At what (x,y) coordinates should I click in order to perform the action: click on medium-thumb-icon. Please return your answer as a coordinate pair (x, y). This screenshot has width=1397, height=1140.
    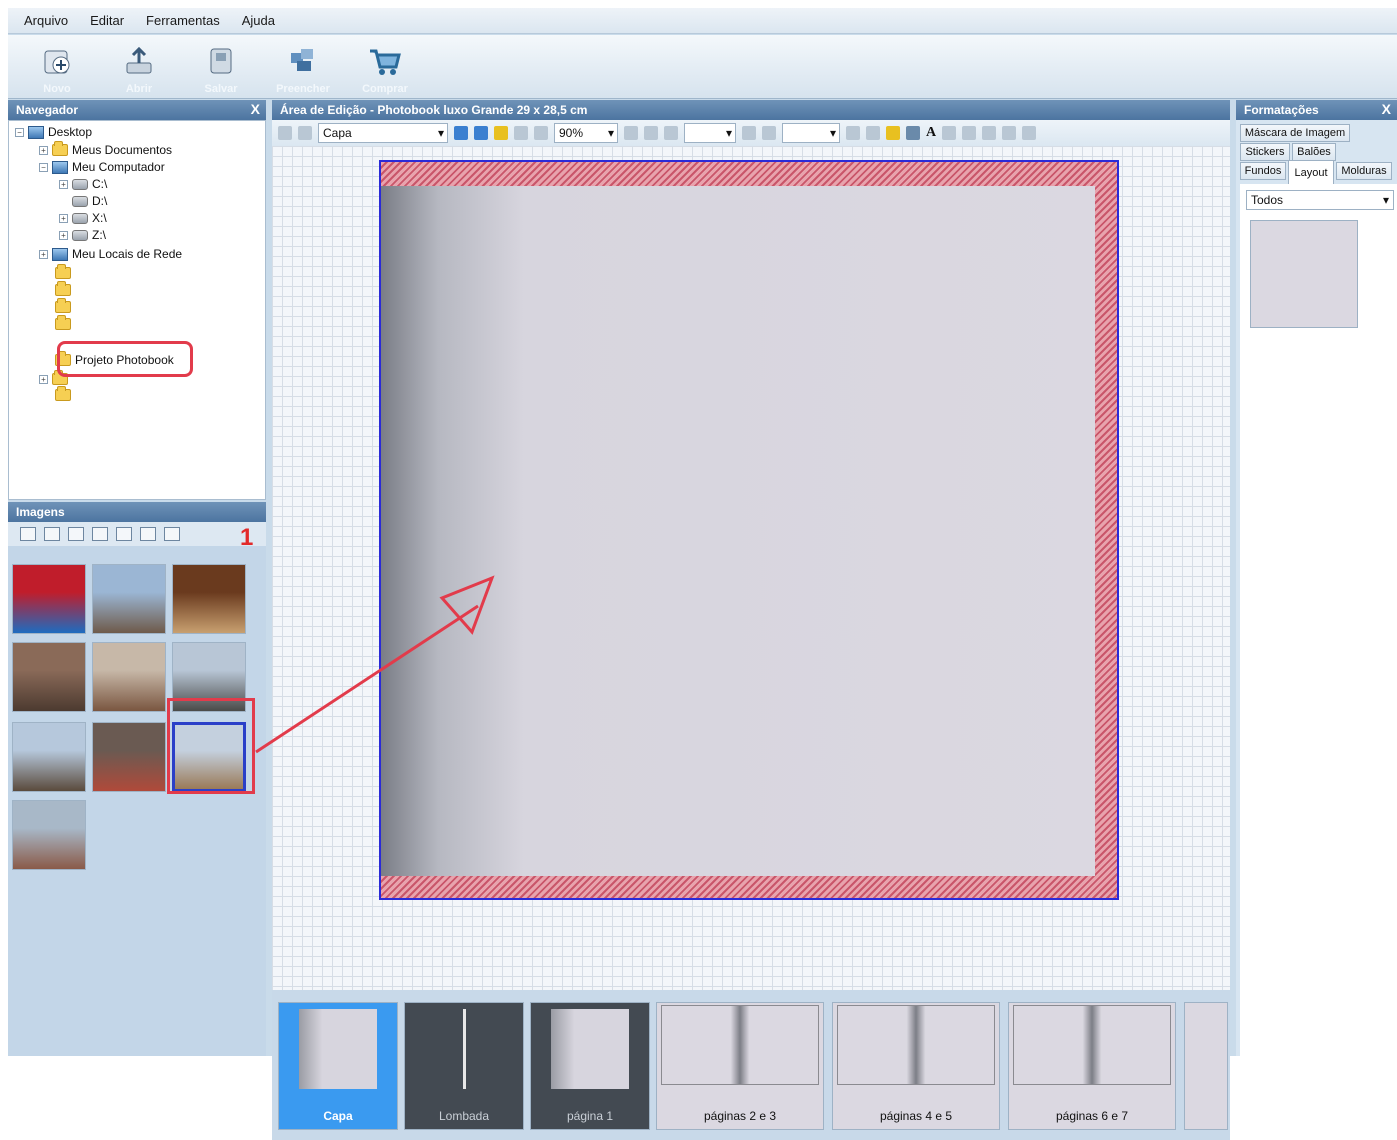
    Looking at the image, I should click on (148, 534).